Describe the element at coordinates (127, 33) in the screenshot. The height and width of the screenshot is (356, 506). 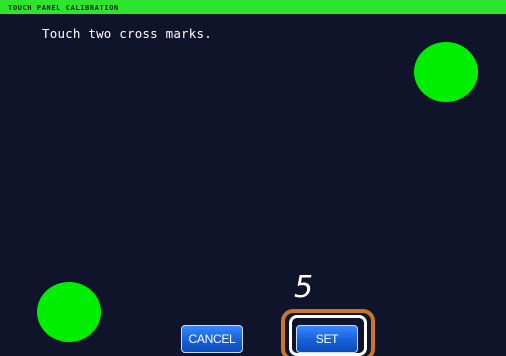
I see `instruction-text: Touch two cross marks.` at that location.